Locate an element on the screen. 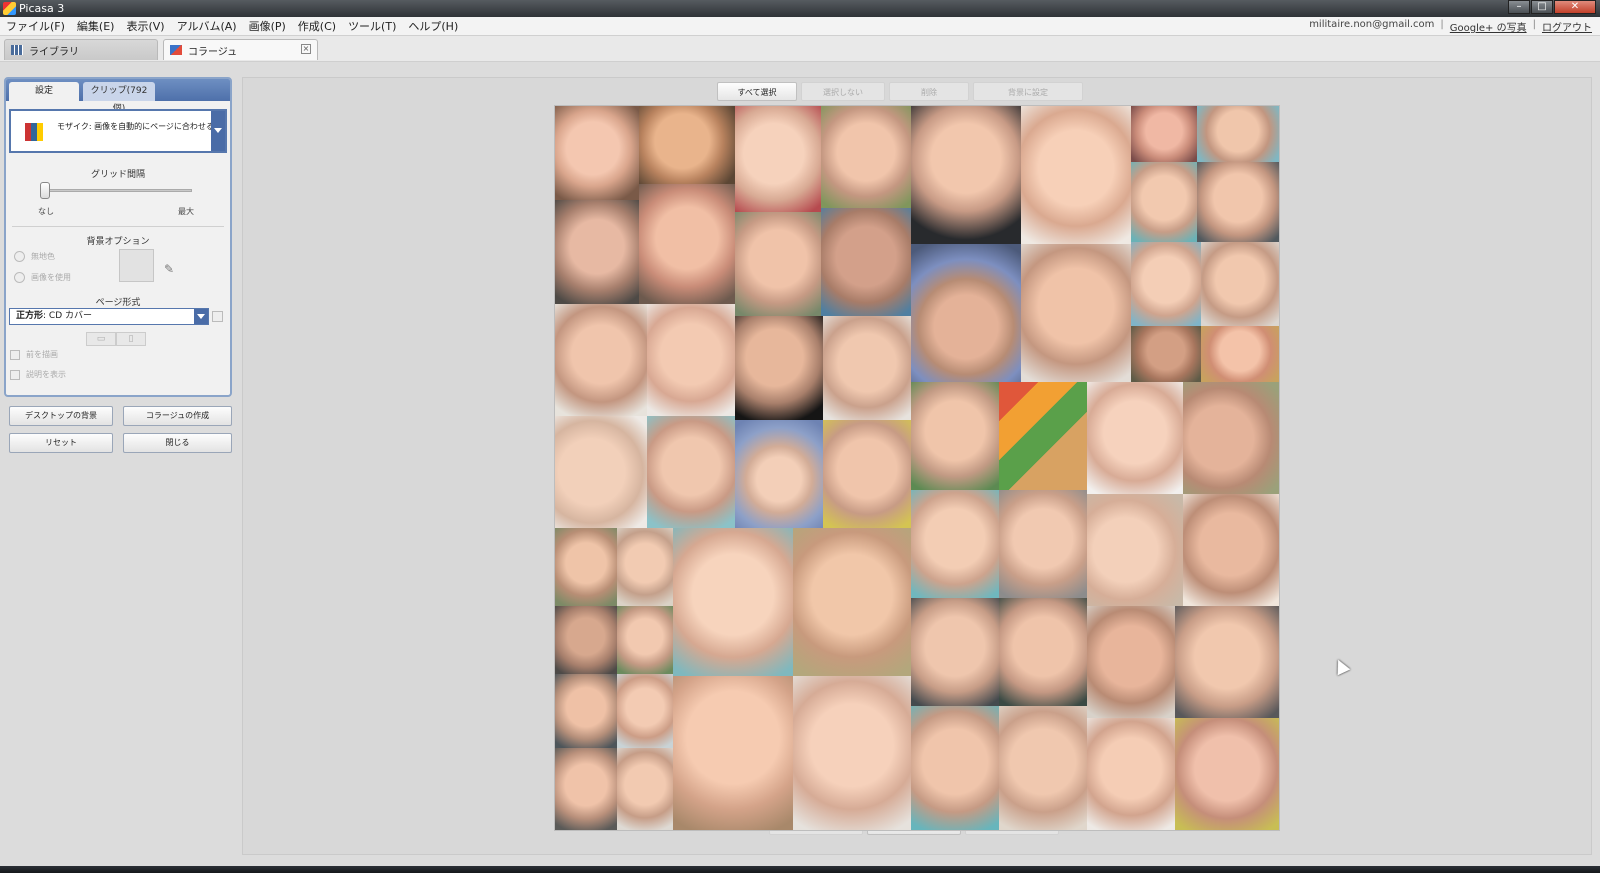  menu-album: アルバム(A) is located at coordinates (207, 26).